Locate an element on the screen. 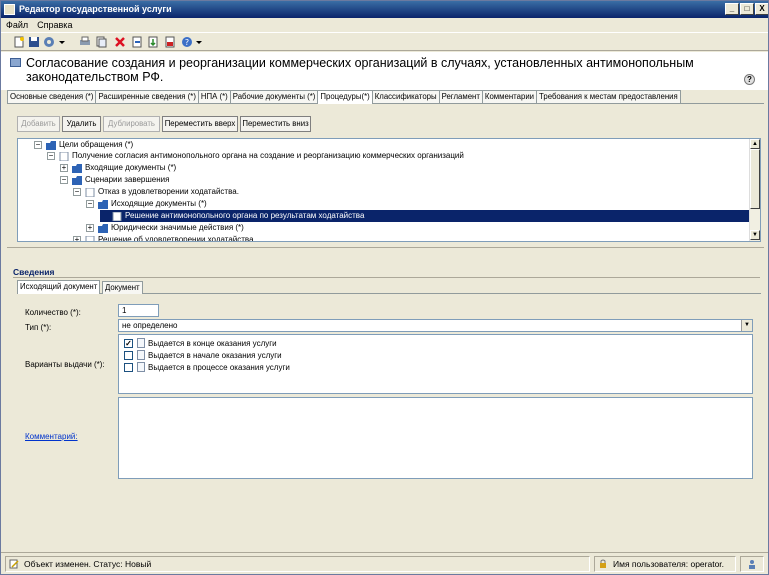 The width and height of the screenshot is (769, 575). move-down-button: Переместить вниз is located at coordinates (275, 124).